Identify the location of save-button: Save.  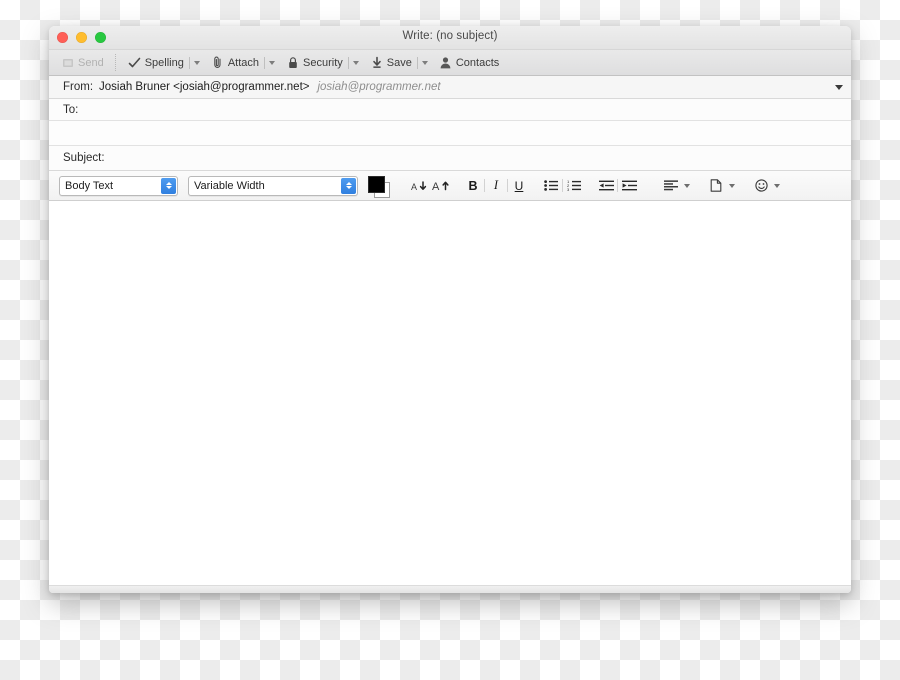
(400, 62).